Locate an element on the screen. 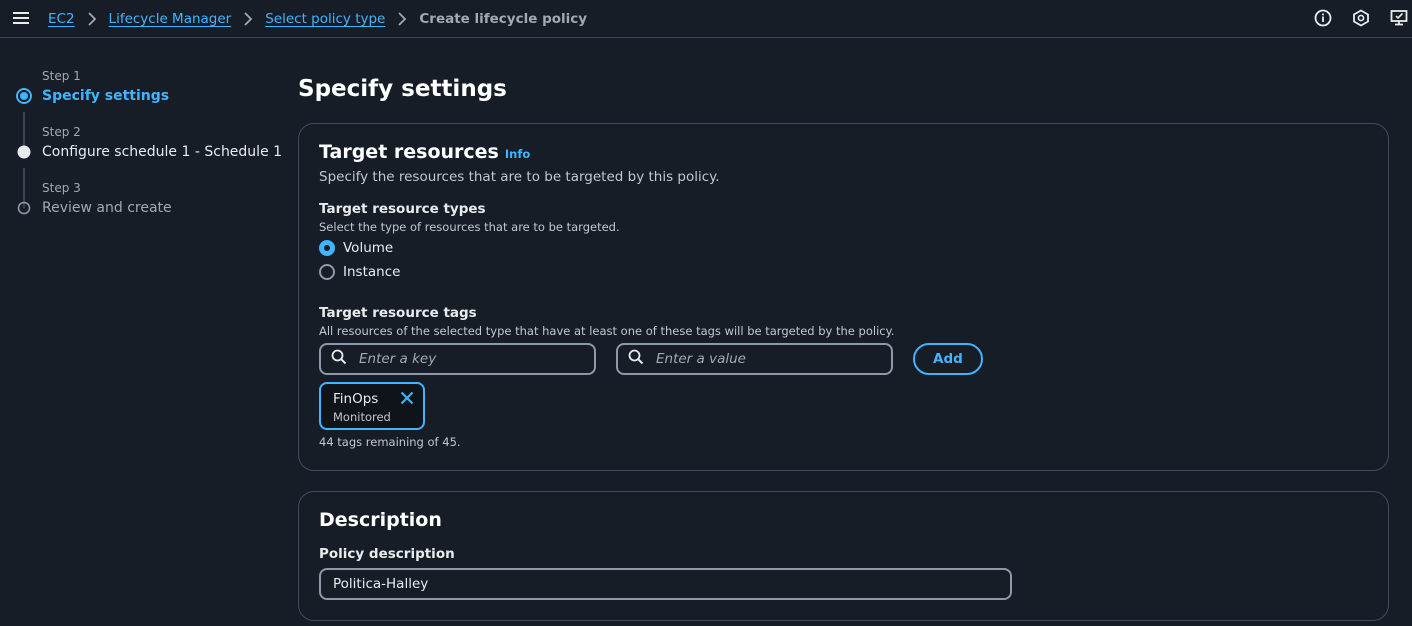 This screenshot has width=1412, height=626. breadcrumb-item-lifecycle-manager: Lifecycle Manager is located at coordinates (170, 19).